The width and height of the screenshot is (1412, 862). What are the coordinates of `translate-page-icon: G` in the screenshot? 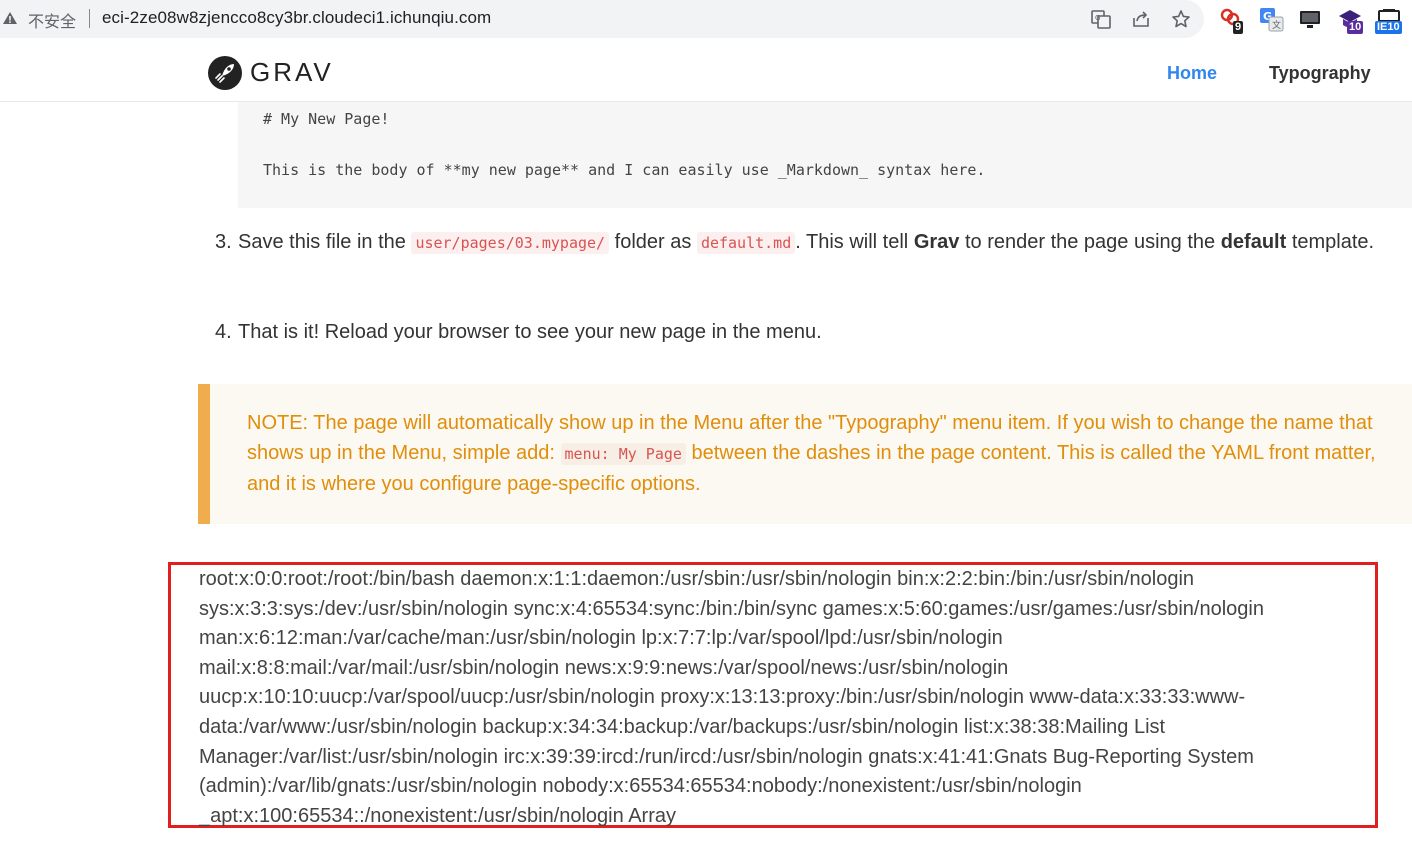 It's located at (1101, 19).